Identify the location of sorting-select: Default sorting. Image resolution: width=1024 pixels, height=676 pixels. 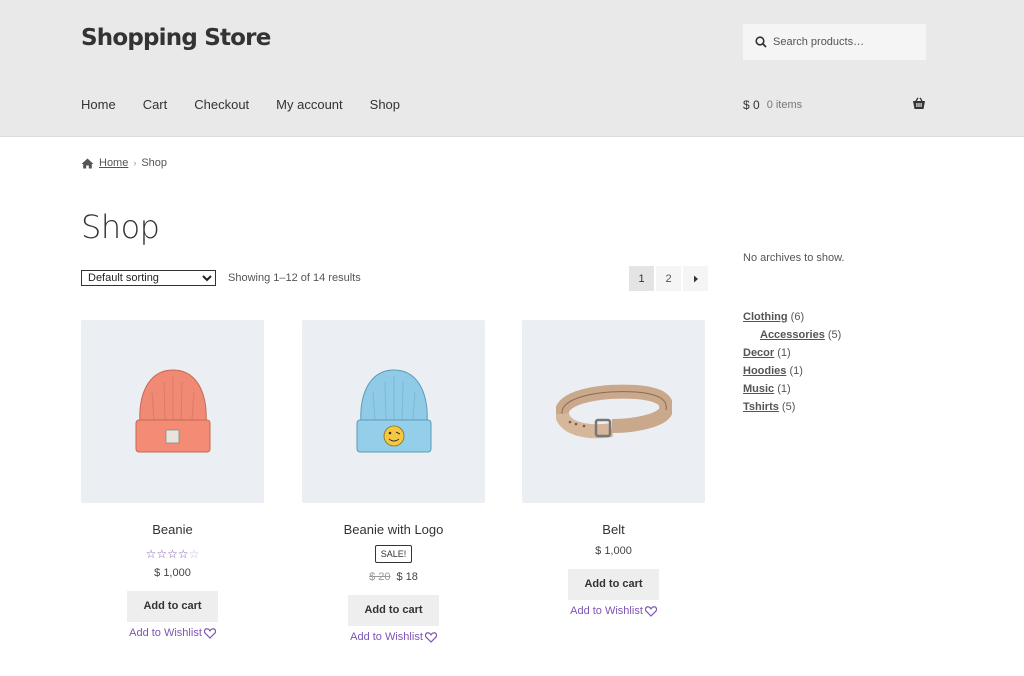
(148, 278).